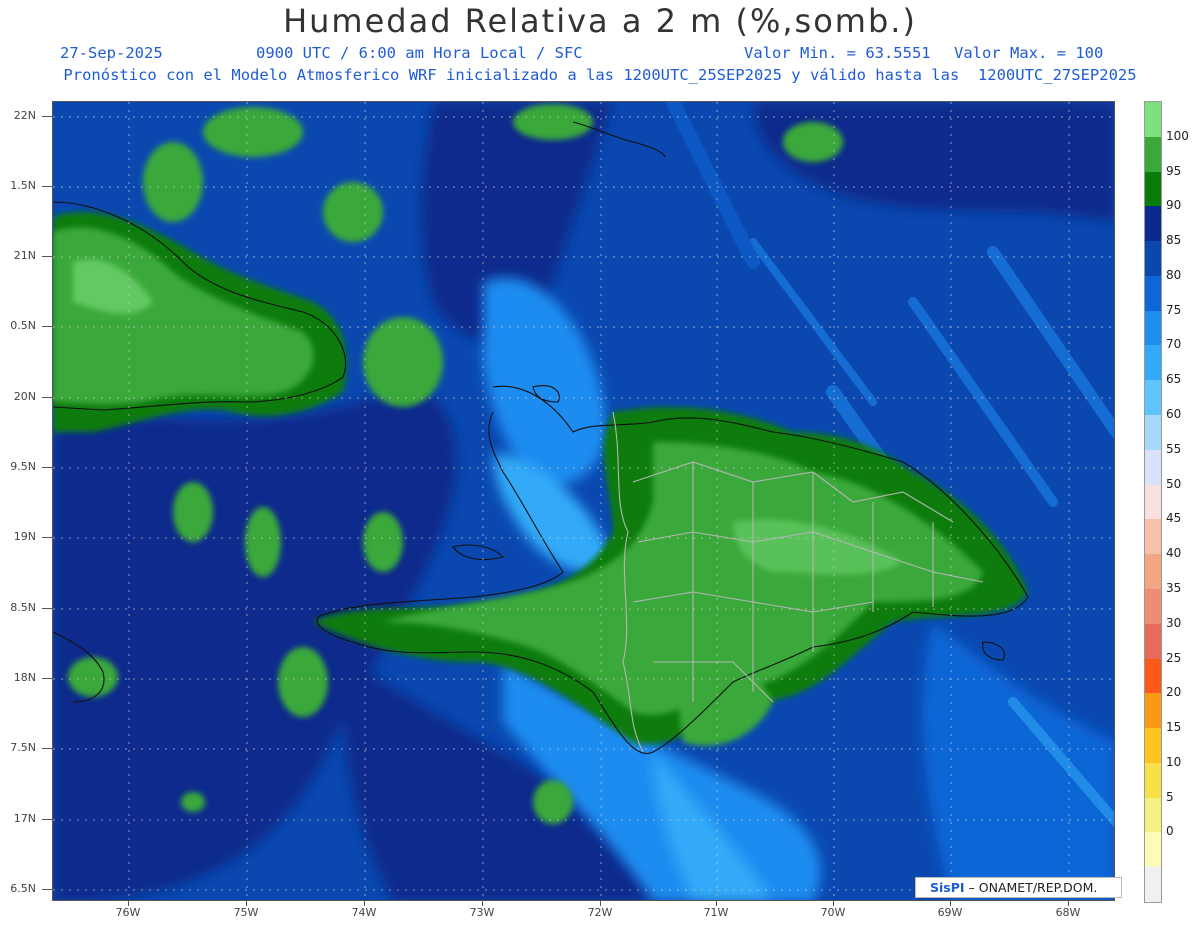  Describe the element at coordinates (600, 21) in the screenshot. I see `map-title: Humedad Relativa a 2 m (%,somb.)` at that location.